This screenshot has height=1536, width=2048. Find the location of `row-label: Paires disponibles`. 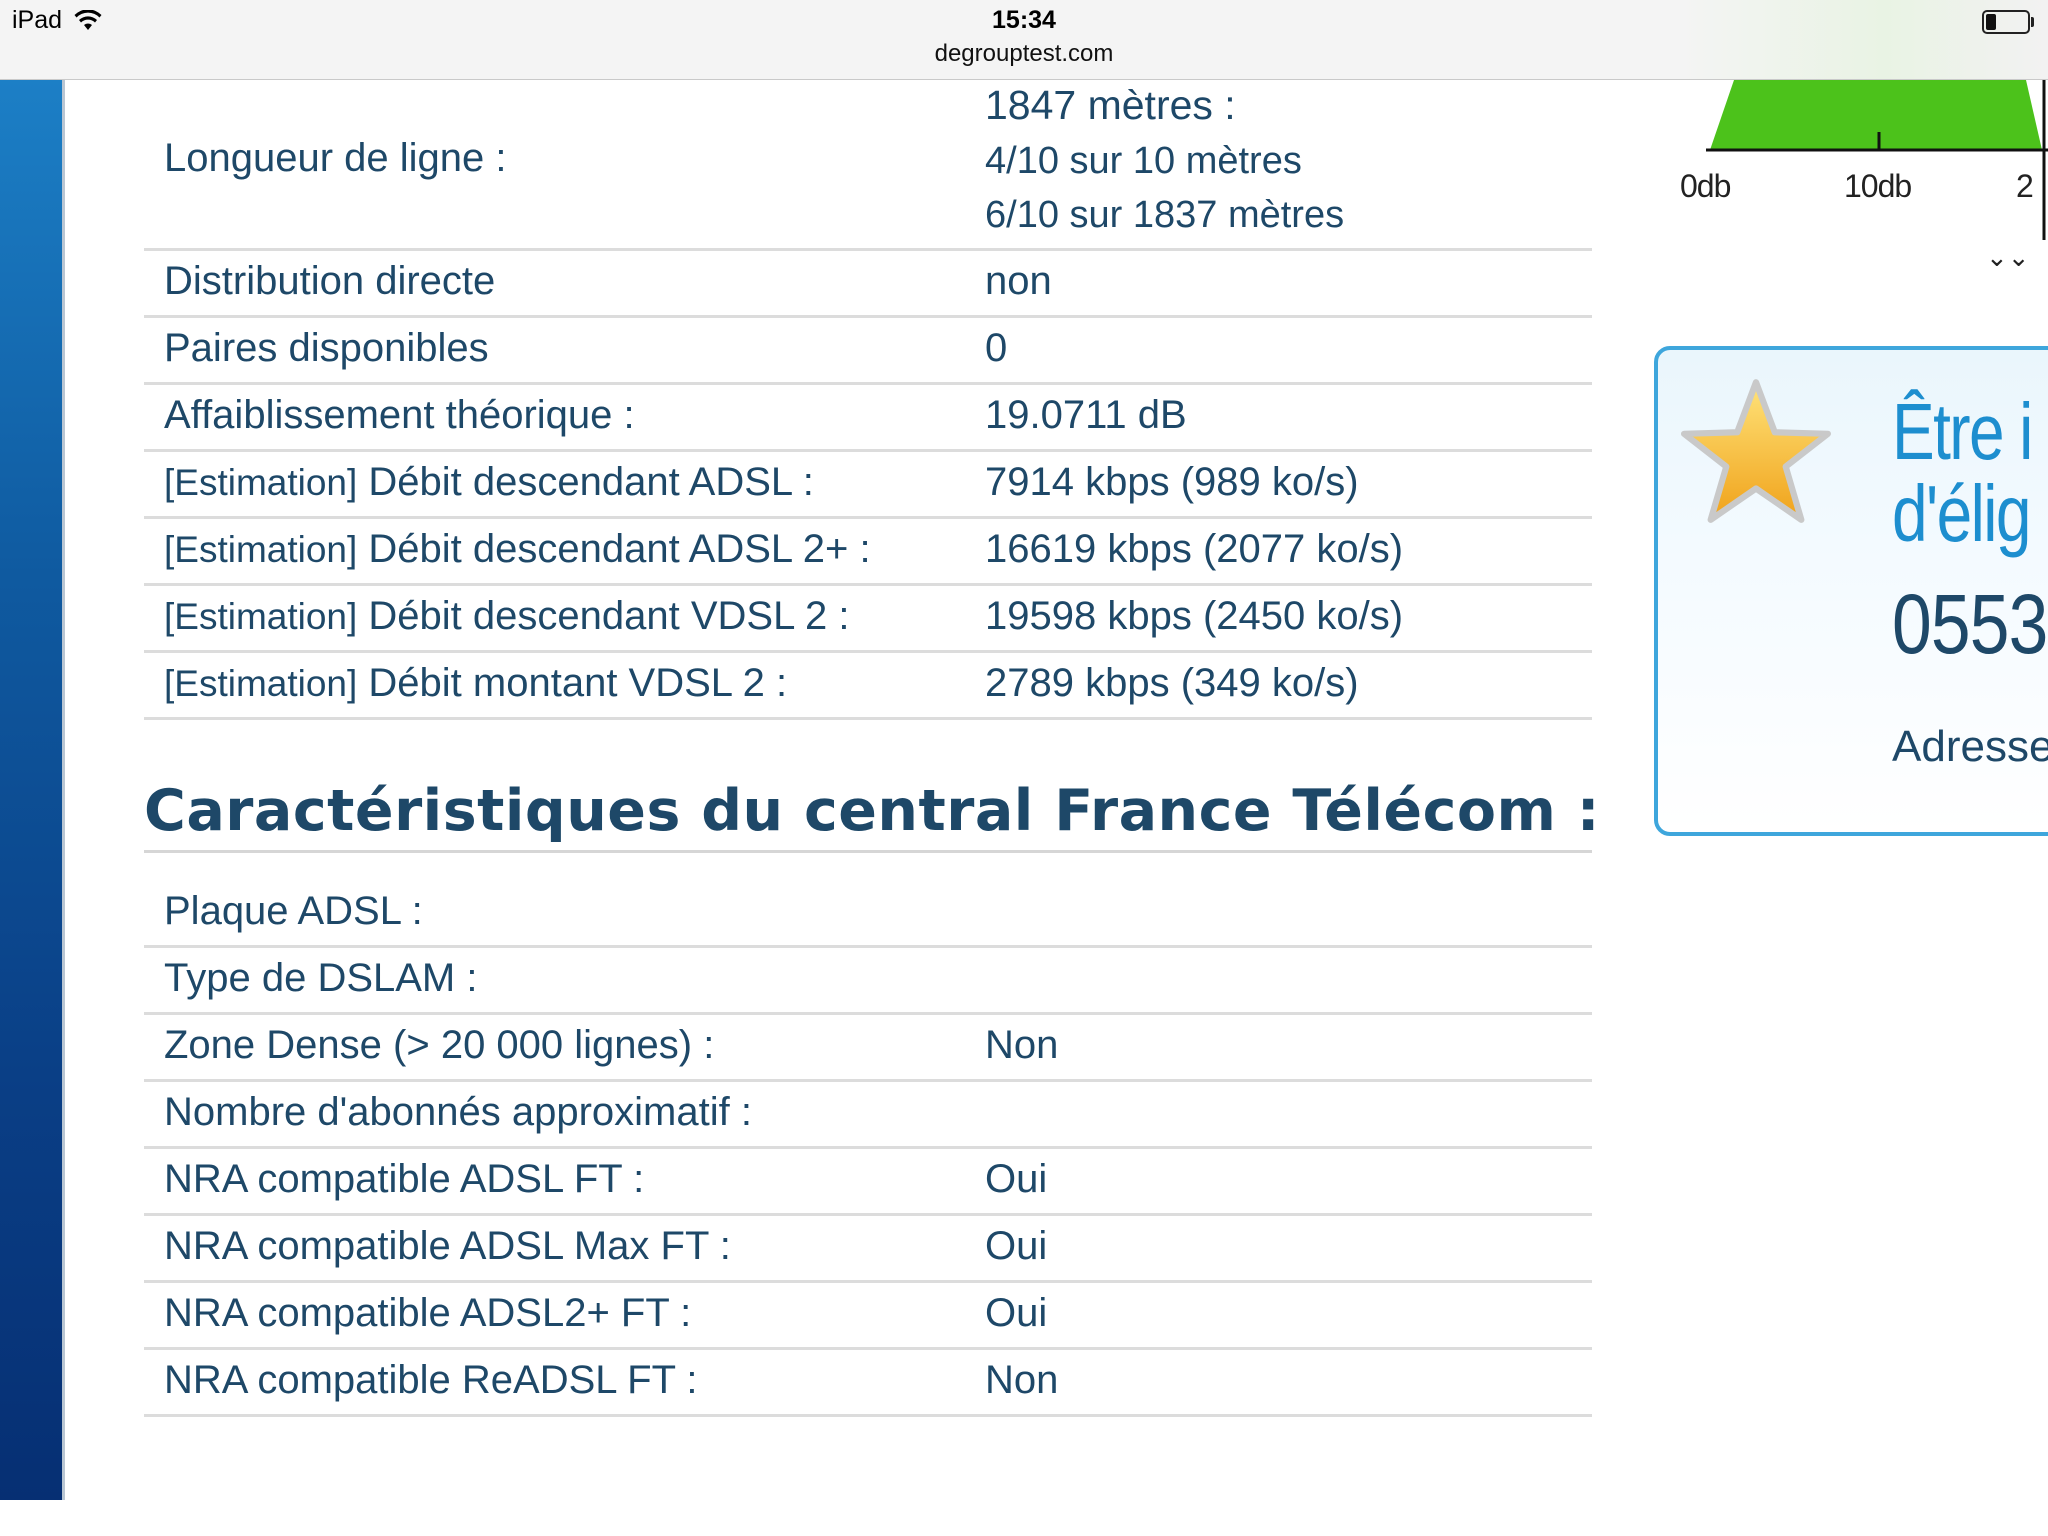

row-label: Paires disponibles is located at coordinates (326, 348).